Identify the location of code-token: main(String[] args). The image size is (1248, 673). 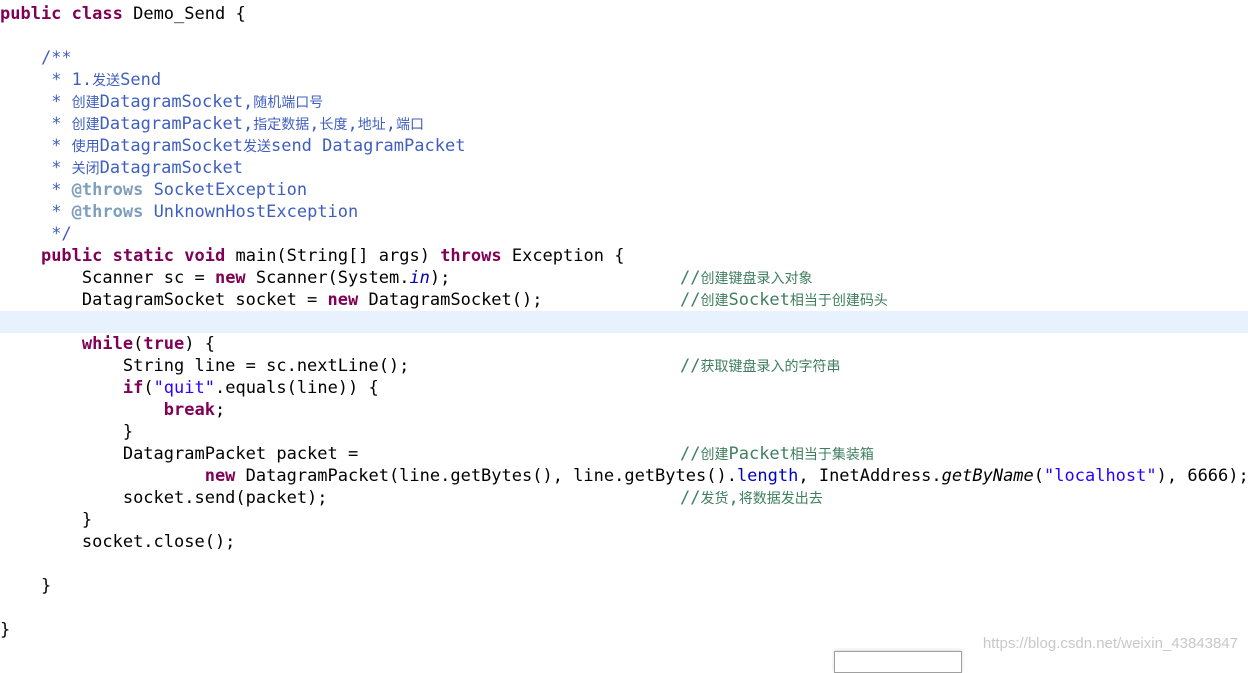
(333, 256).